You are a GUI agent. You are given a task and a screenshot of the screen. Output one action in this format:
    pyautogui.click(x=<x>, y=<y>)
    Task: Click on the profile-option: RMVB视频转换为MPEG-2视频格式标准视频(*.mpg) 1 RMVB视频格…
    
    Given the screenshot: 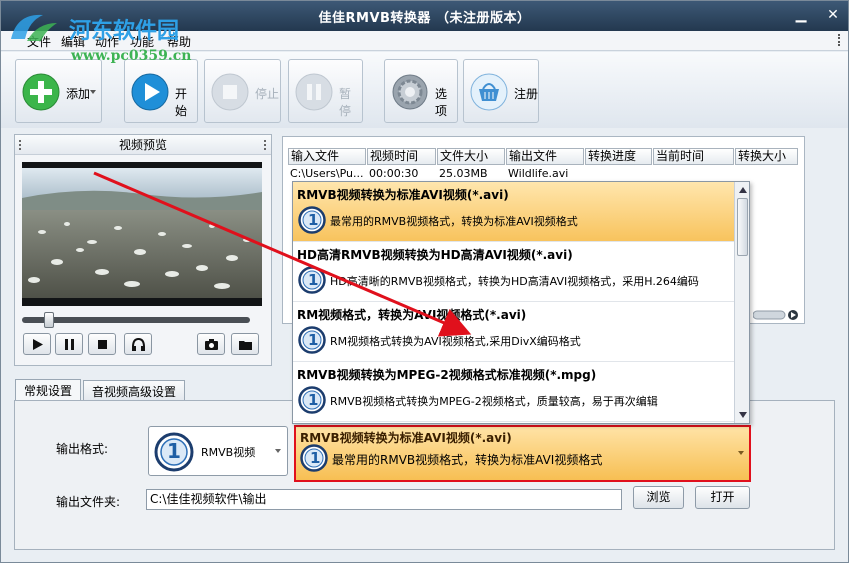 What is the action you would take?
    pyautogui.click(x=513, y=392)
    